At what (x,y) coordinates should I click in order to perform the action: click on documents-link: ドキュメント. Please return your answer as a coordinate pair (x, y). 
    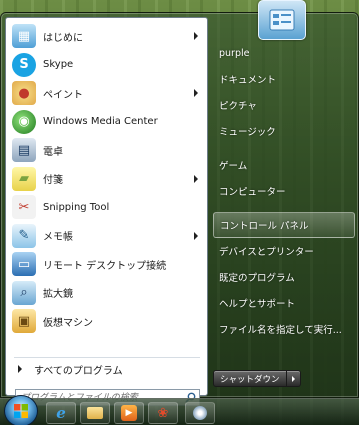
    Looking at the image, I should click on (284, 79).